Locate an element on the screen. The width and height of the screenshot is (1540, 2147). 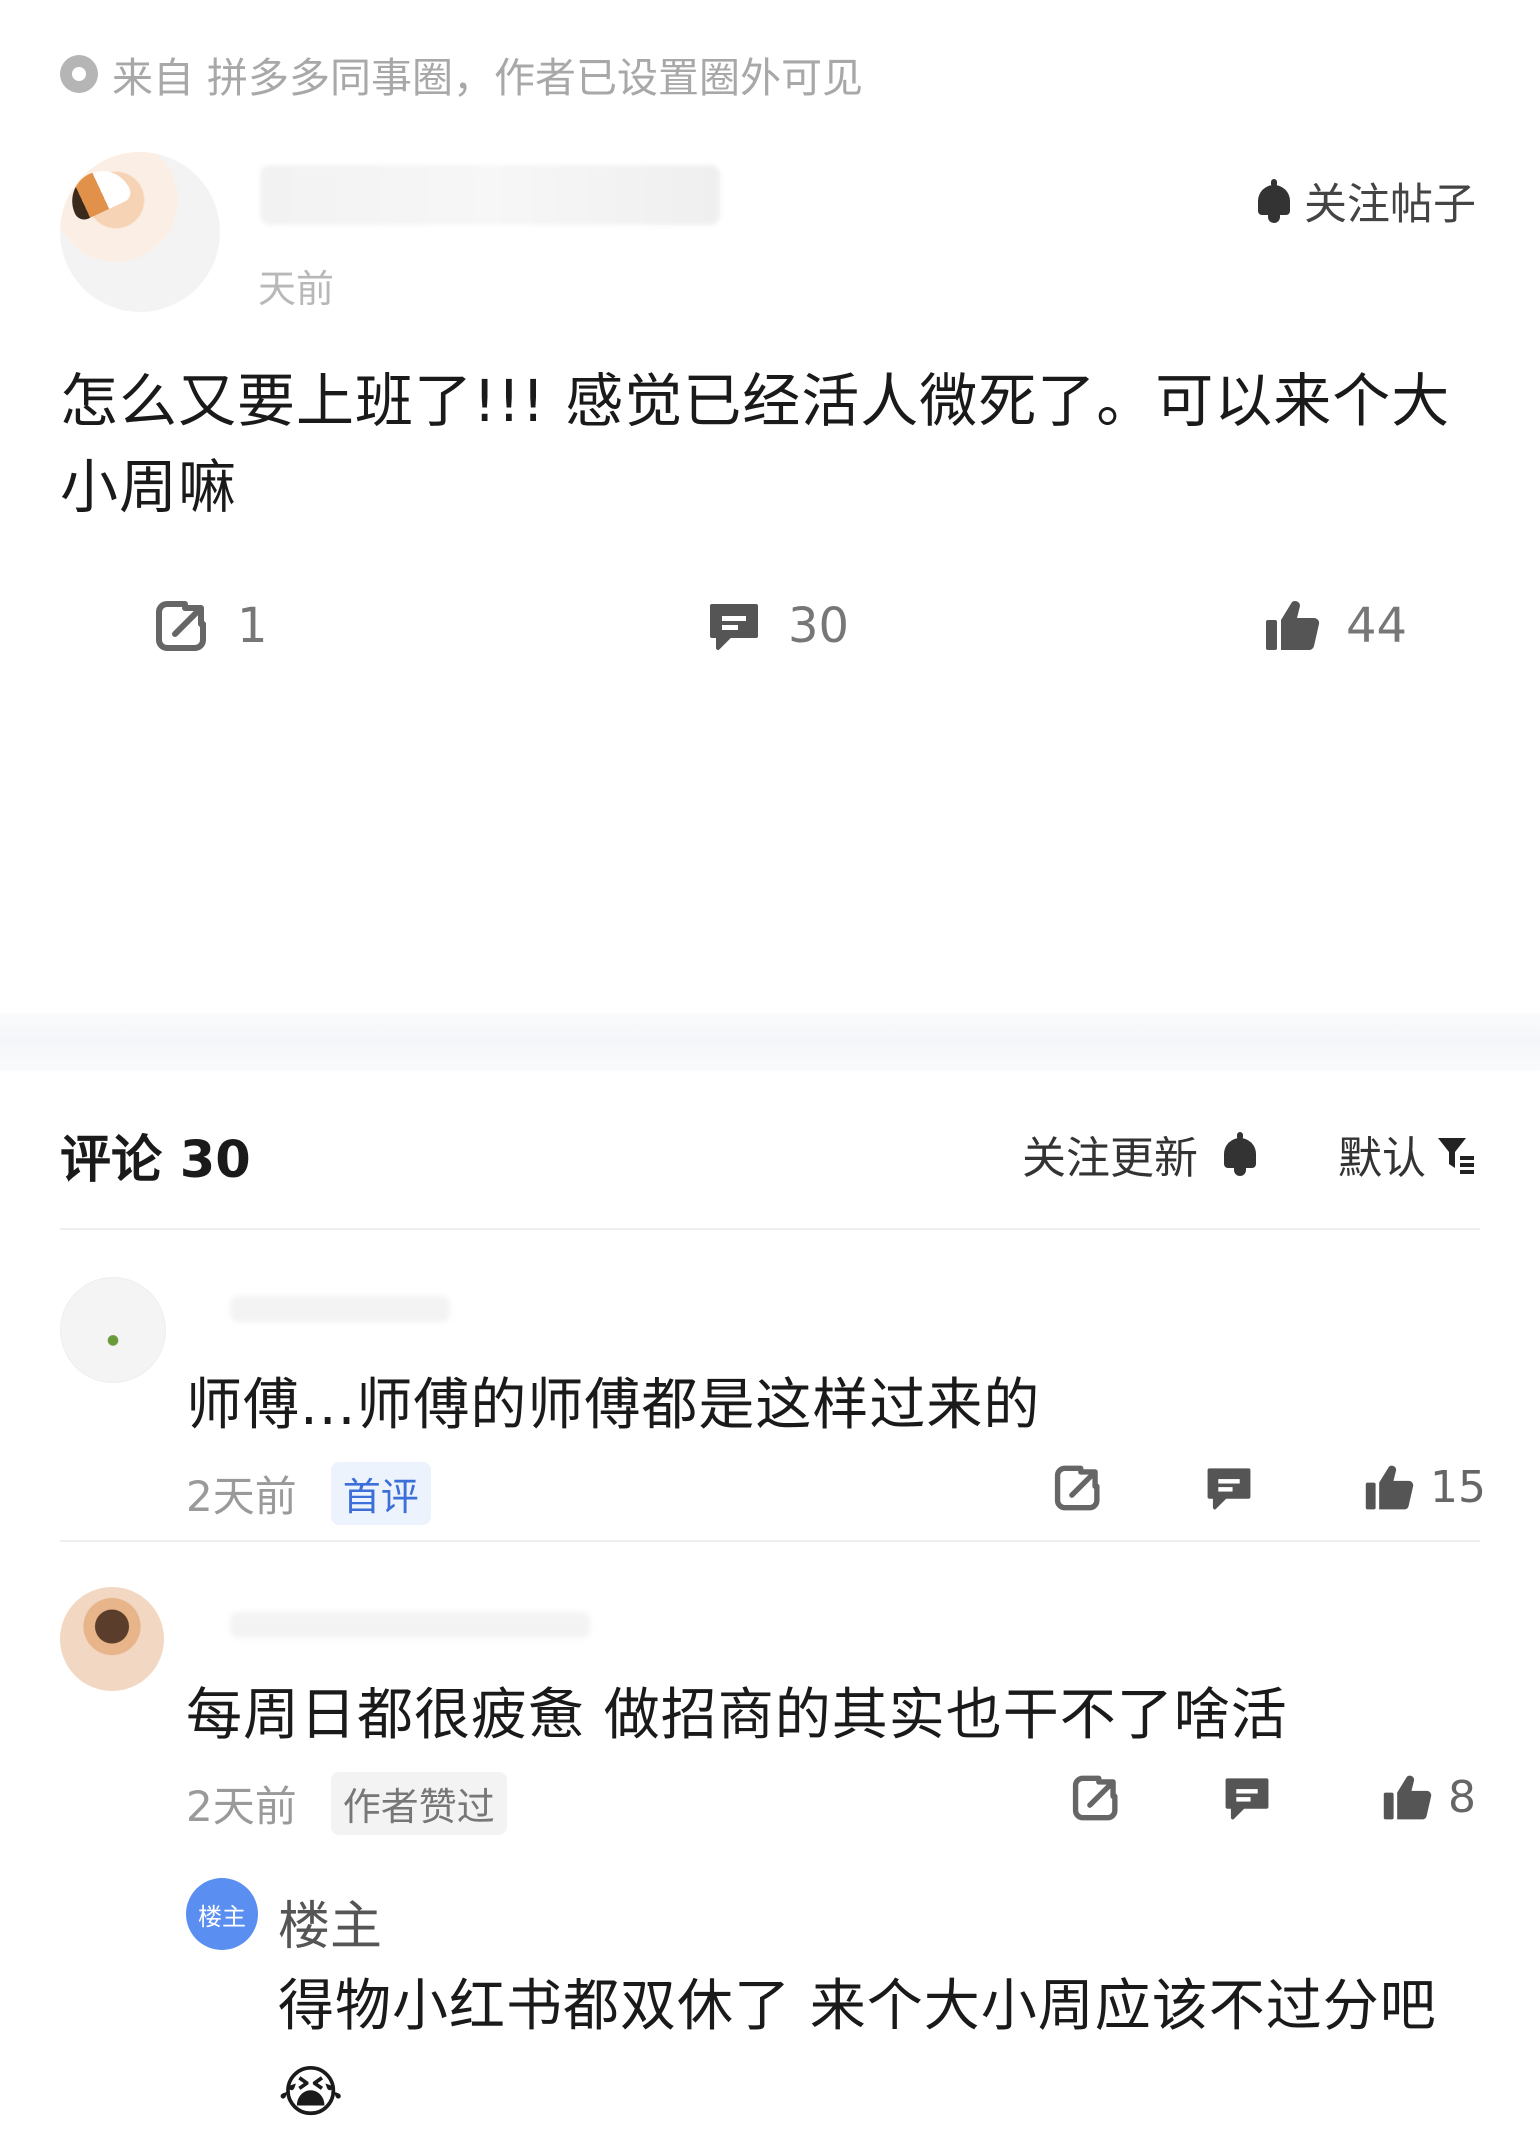
comment-actions: 15 is located at coordinates (1270, 1487).